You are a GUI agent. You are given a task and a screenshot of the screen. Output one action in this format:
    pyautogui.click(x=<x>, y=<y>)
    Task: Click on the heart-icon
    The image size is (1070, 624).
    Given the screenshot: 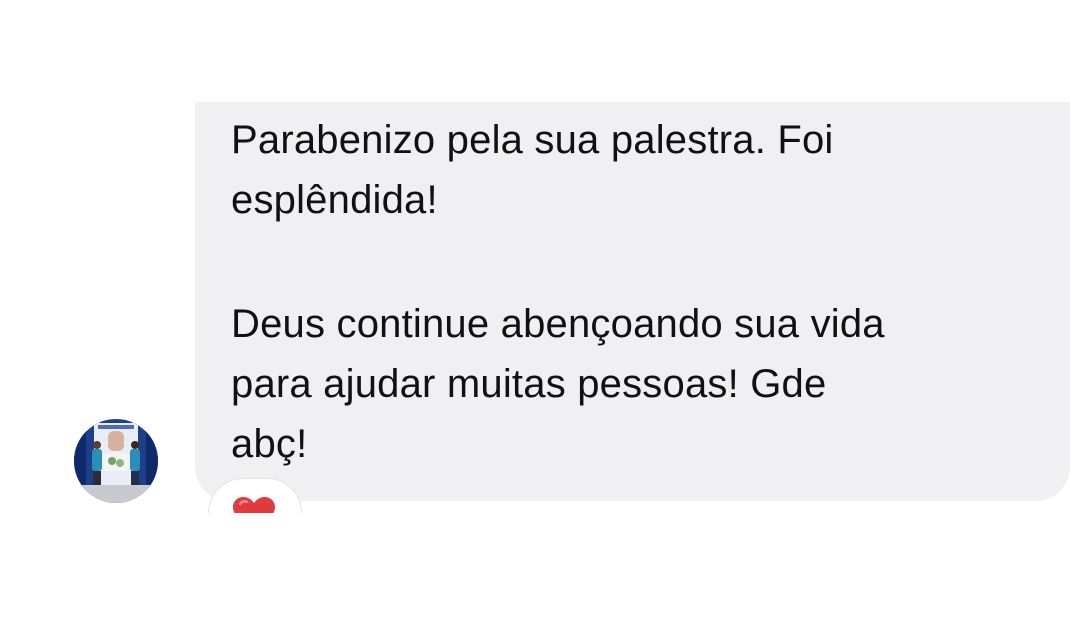 What is the action you would take?
    pyautogui.click(x=254, y=505)
    